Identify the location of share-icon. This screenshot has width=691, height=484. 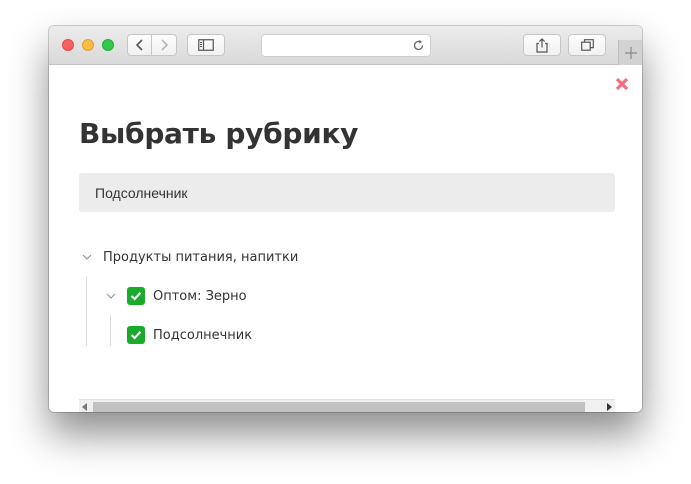
(542, 45).